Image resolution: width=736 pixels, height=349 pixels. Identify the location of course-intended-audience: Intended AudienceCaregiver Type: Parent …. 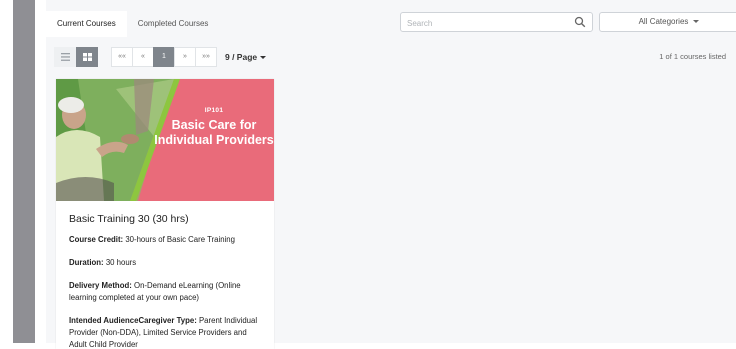
(165, 332).